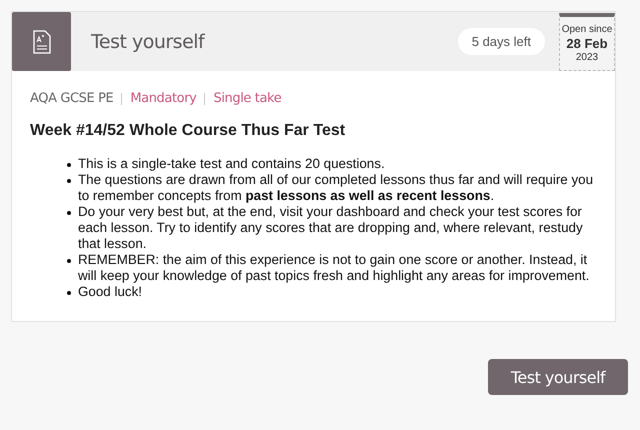 The height and width of the screenshot is (430, 640). What do you see at coordinates (587, 29) in the screenshot?
I see `open-since-label: Open since` at bounding box center [587, 29].